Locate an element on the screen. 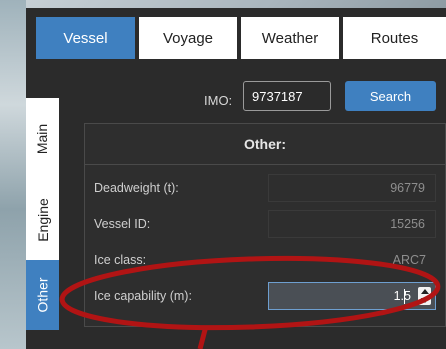 The width and height of the screenshot is (446, 349). ice-class-value: ARC7 is located at coordinates (409, 260).